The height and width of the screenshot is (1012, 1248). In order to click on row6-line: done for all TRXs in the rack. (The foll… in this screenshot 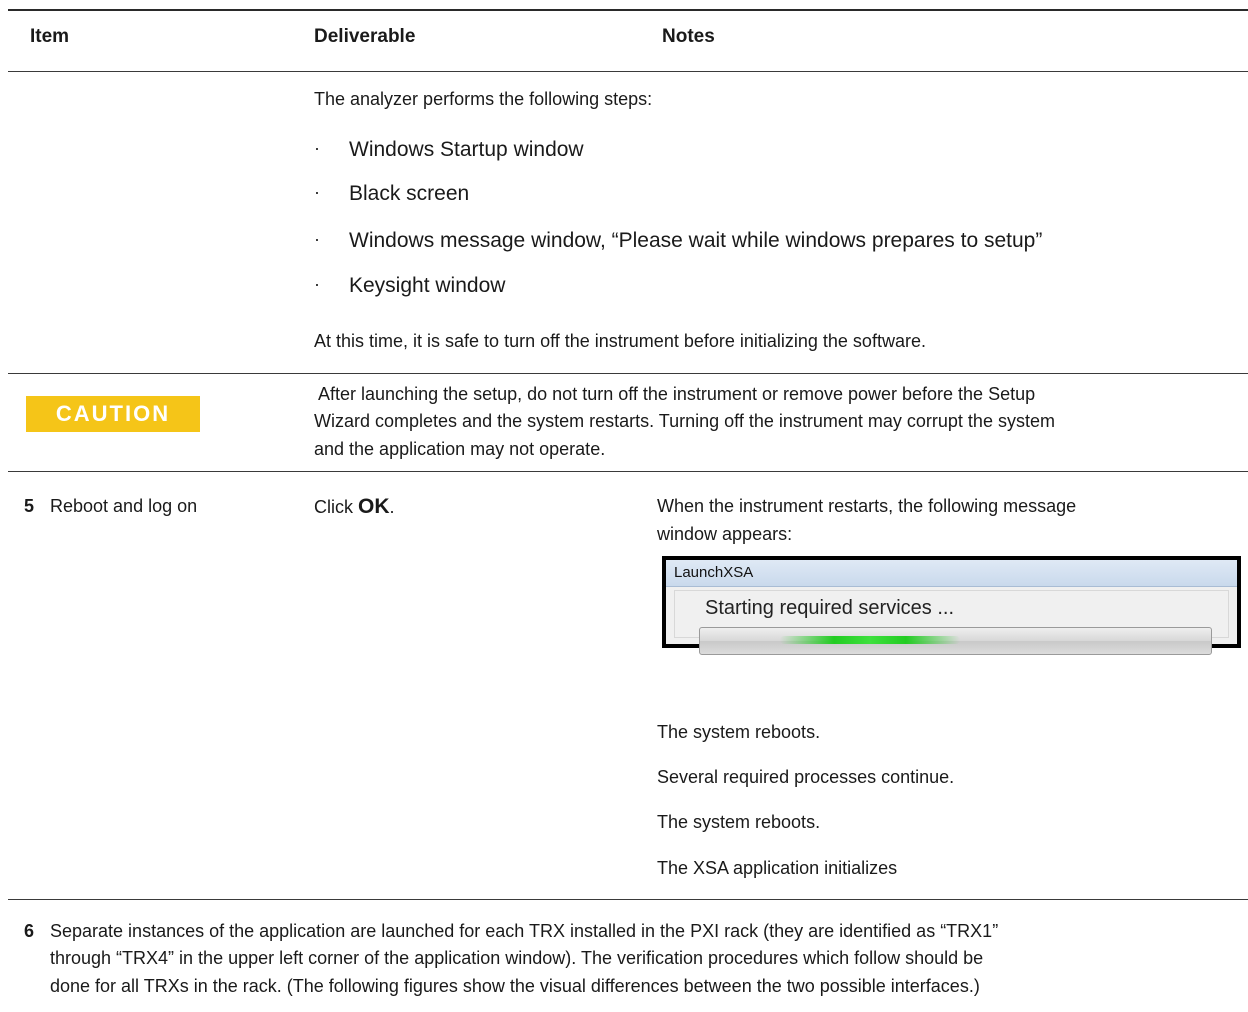, I will do `click(515, 986)`.